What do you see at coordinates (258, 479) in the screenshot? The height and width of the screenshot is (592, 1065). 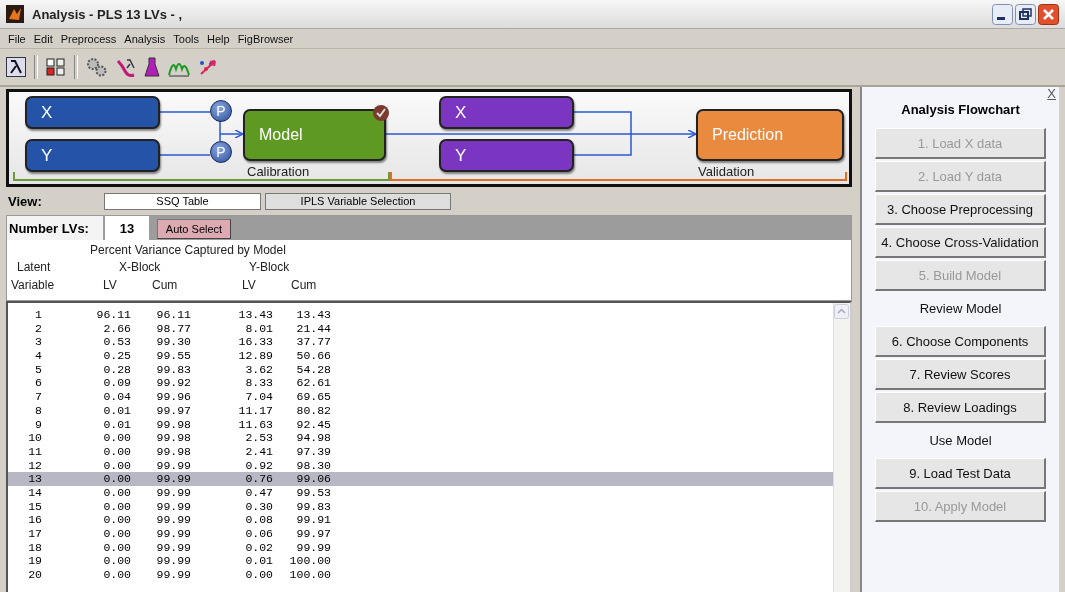 I see `table-cell-text: 0.76` at bounding box center [258, 479].